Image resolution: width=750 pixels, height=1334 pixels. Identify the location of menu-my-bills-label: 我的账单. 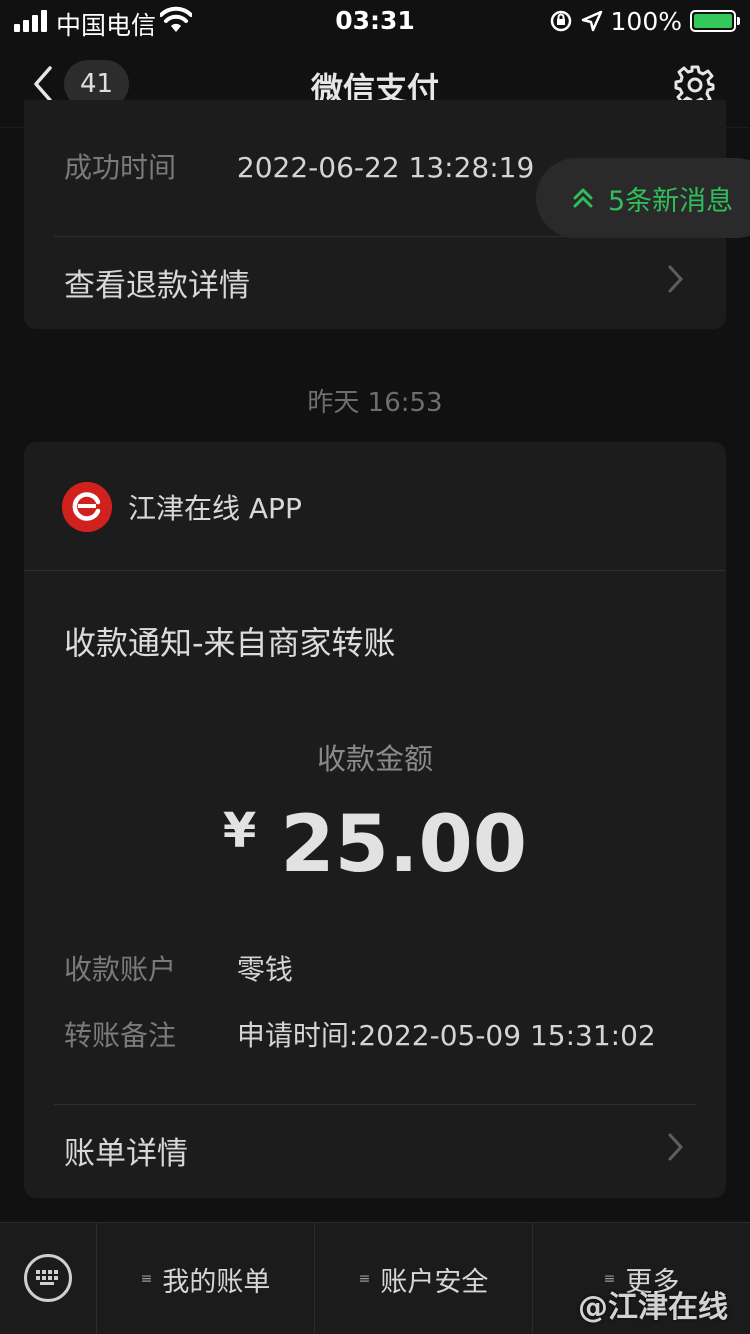
(216, 1282).